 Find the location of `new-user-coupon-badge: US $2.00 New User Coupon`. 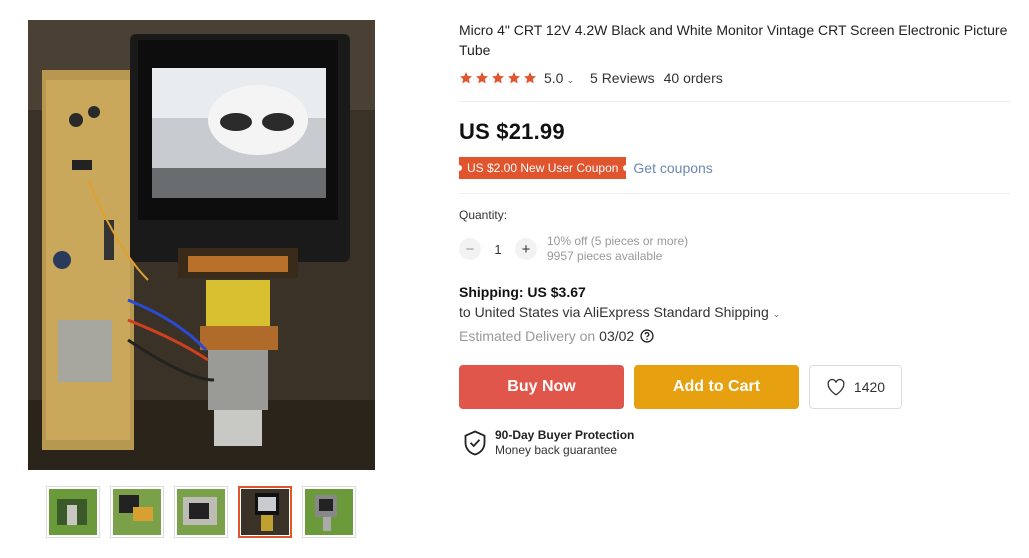

new-user-coupon-badge: US $2.00 New User Coupon is located at coordinates (543, 168).